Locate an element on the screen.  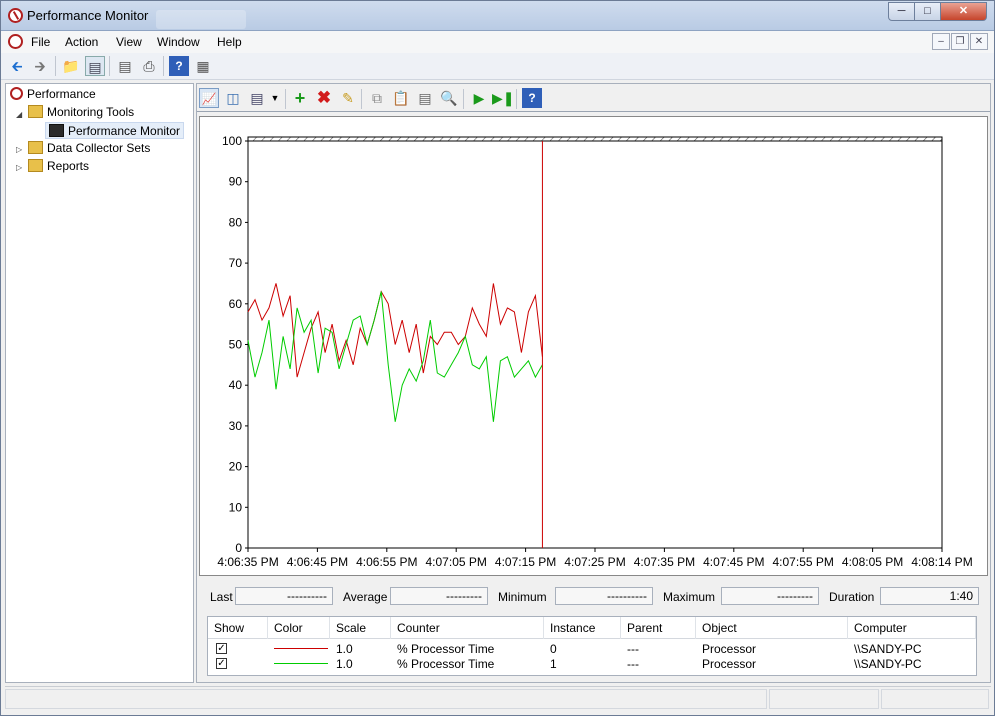
view-log-data-icon: ◫ is located at coordinates (233, 98).